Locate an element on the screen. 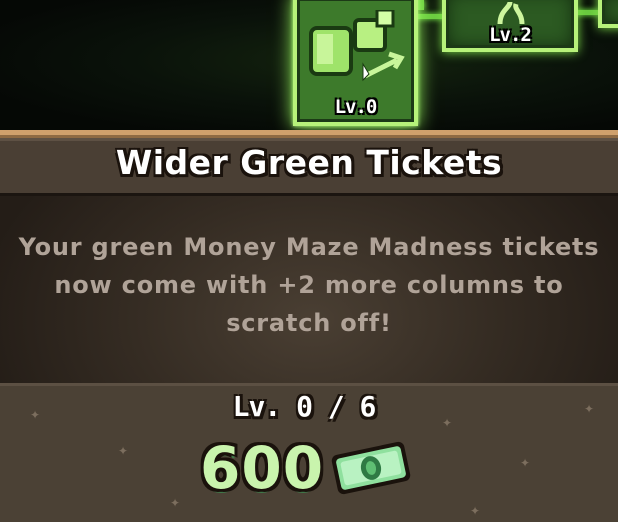  green-ticket-arrow-icon is located at coordinates (357, 46).